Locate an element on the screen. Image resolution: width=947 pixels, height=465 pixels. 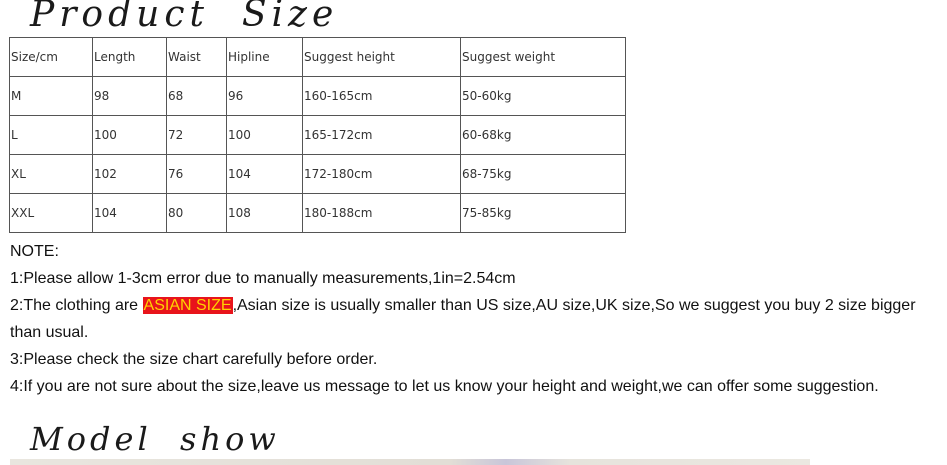
table-row: XXL 104 80 108 180-188cm 75-85kg is located at coordinates (317, 213).